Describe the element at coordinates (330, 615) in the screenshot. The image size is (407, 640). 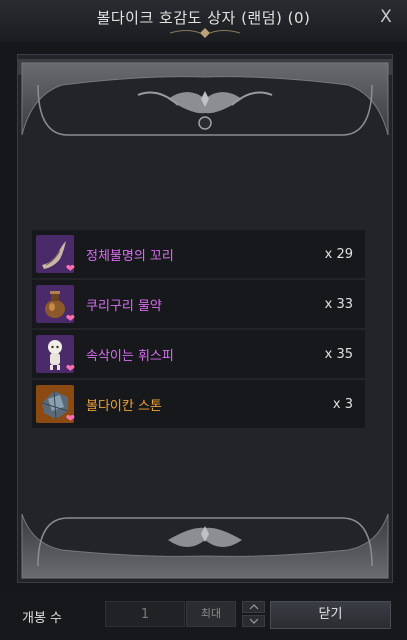
I see `close-button: 닫기` at that location.